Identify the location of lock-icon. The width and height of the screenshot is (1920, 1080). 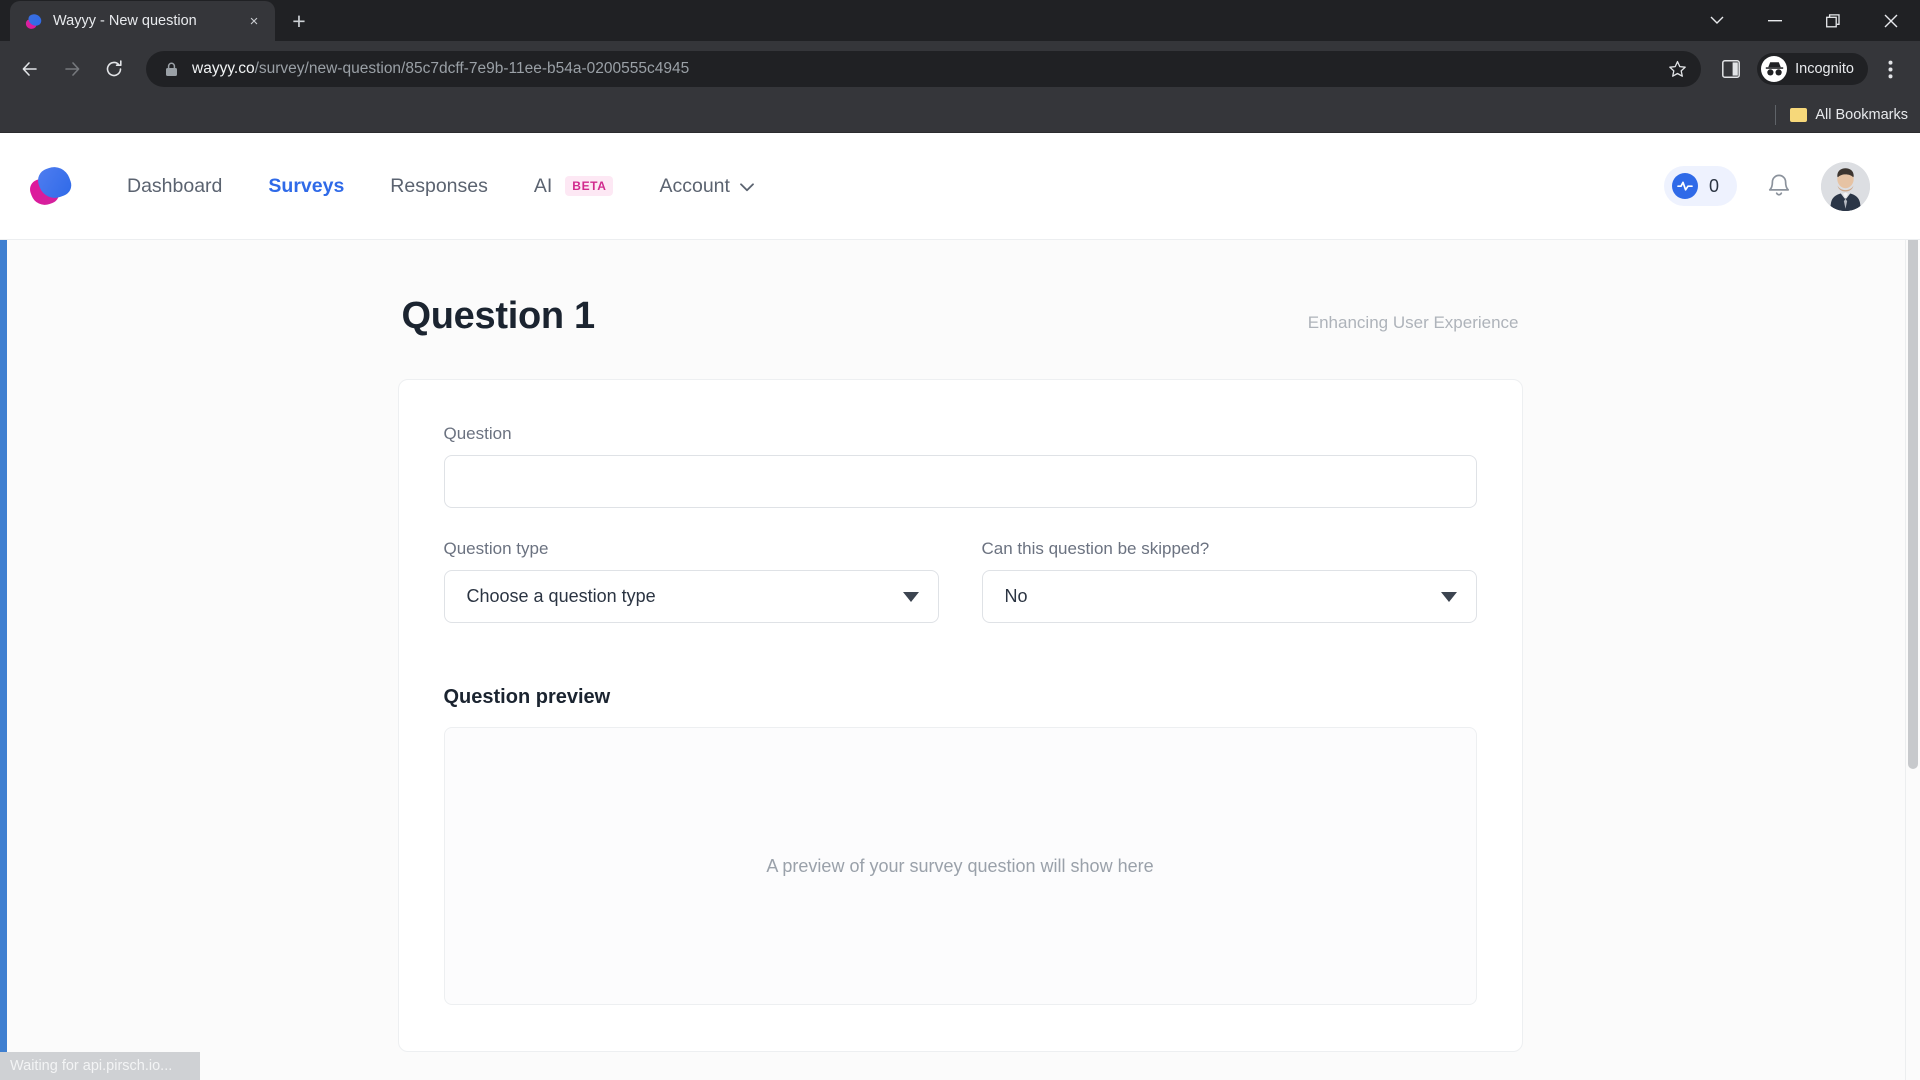
(171, 69).